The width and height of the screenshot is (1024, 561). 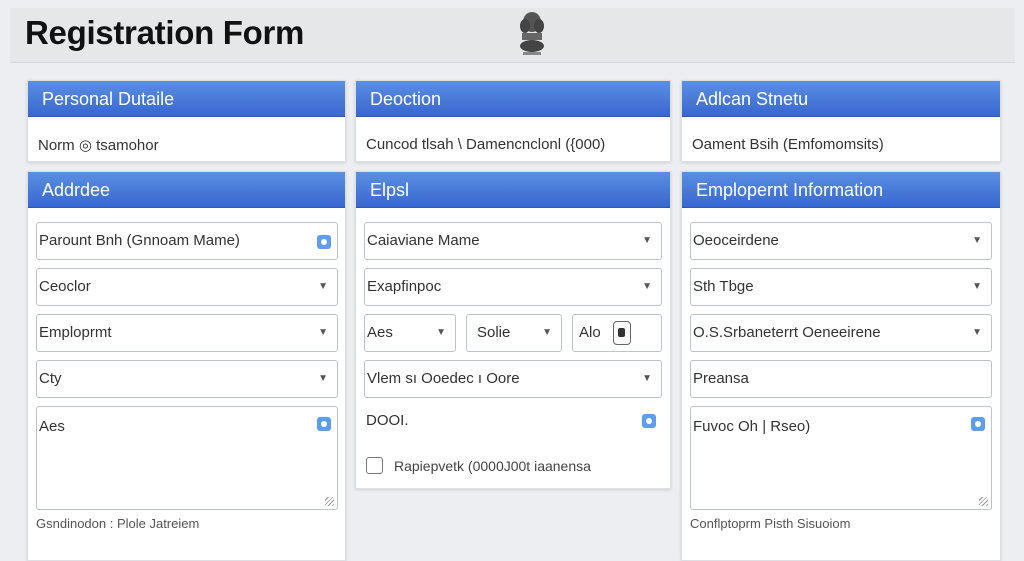 What do you see at coordinates (404, 286) in the screenshot?
I see `field-value: Exapfinpoc` at bounding box center [404, 286].